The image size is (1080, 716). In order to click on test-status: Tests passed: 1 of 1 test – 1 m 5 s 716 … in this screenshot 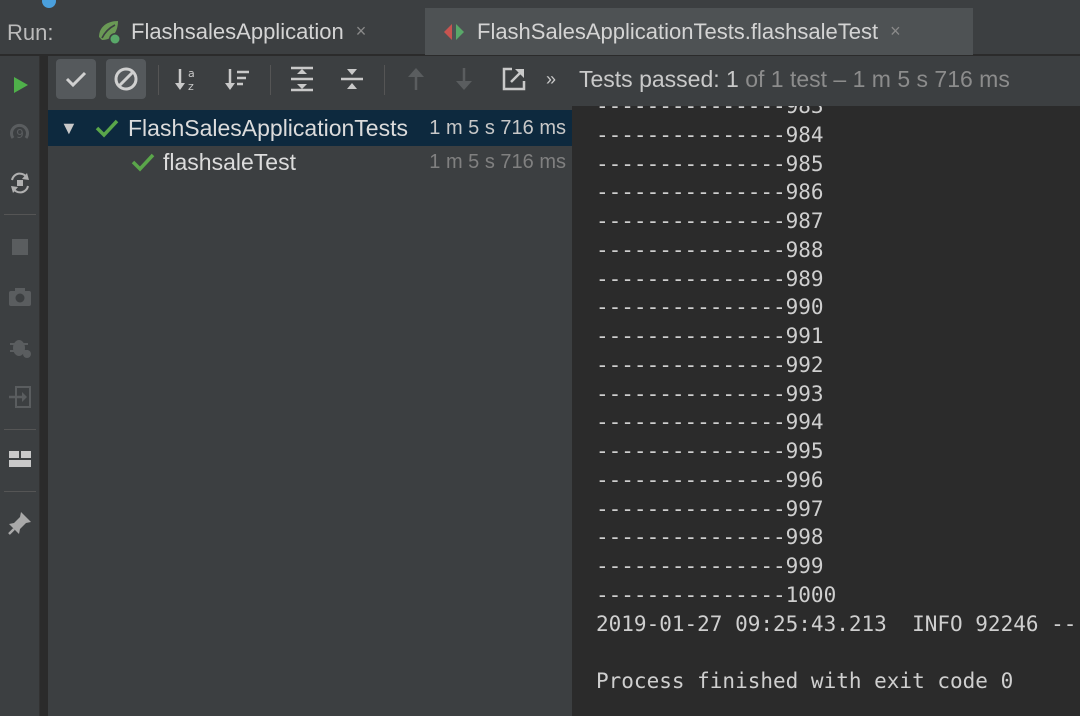, I will do `click(794, 79)`.